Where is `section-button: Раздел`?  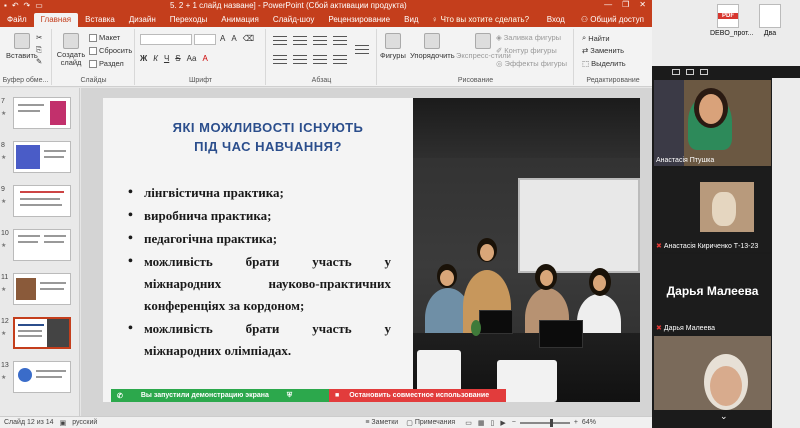 section-button: Раздел is located at coordinates (106, 63).